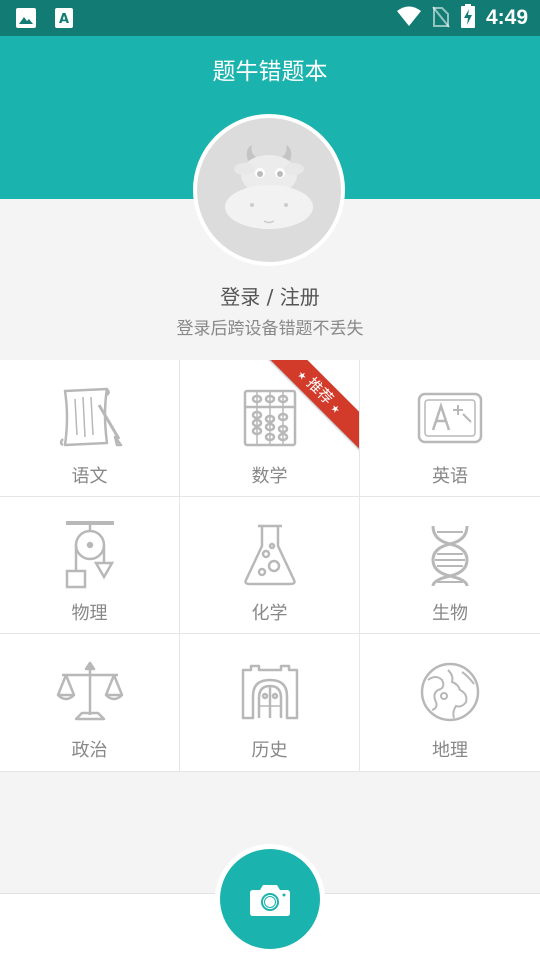 The image size is (540, 960). I want to click on page-title: 题牛错题本, so click(270, 72).